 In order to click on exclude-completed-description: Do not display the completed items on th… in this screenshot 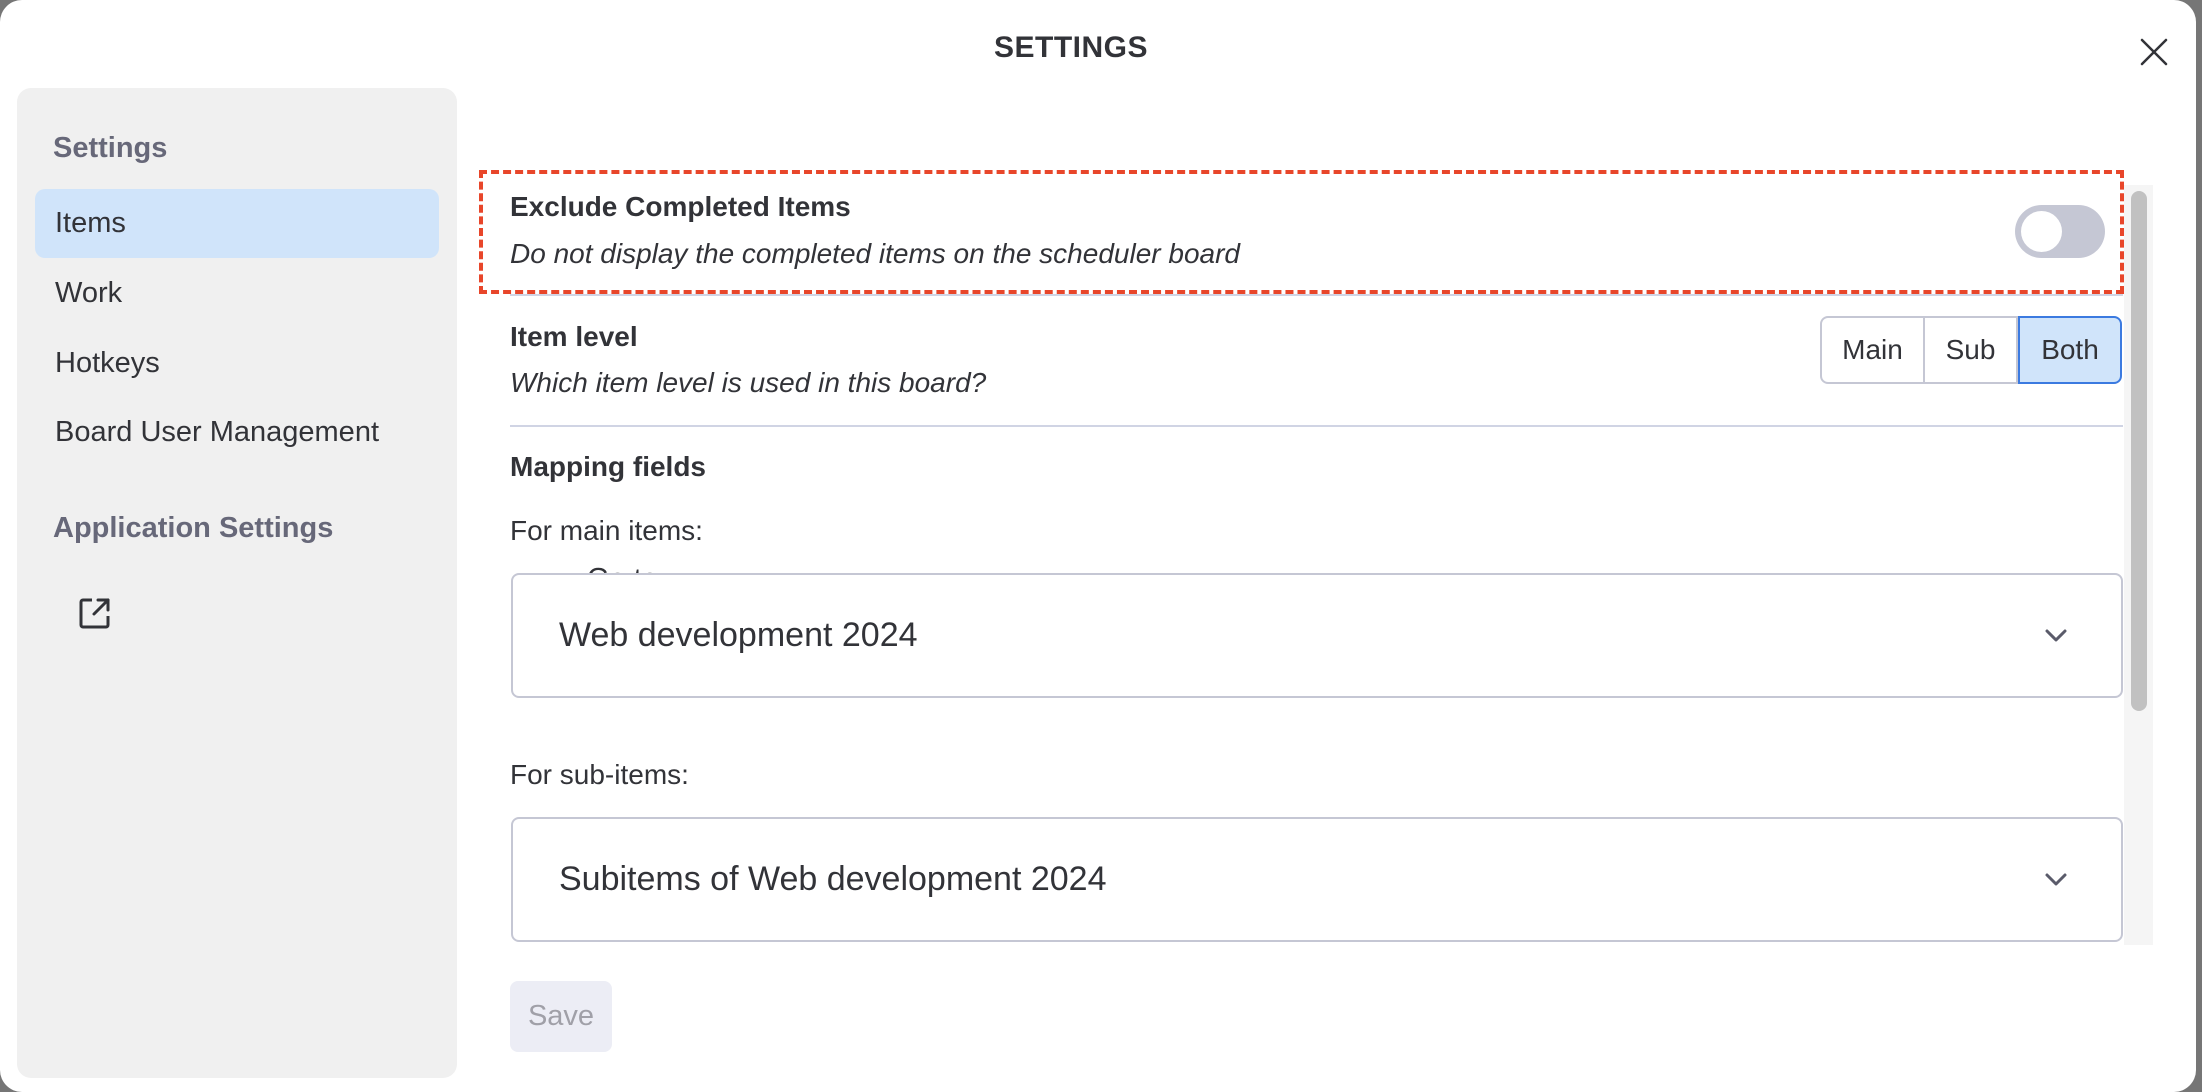, I will do `click(875, 253)`.